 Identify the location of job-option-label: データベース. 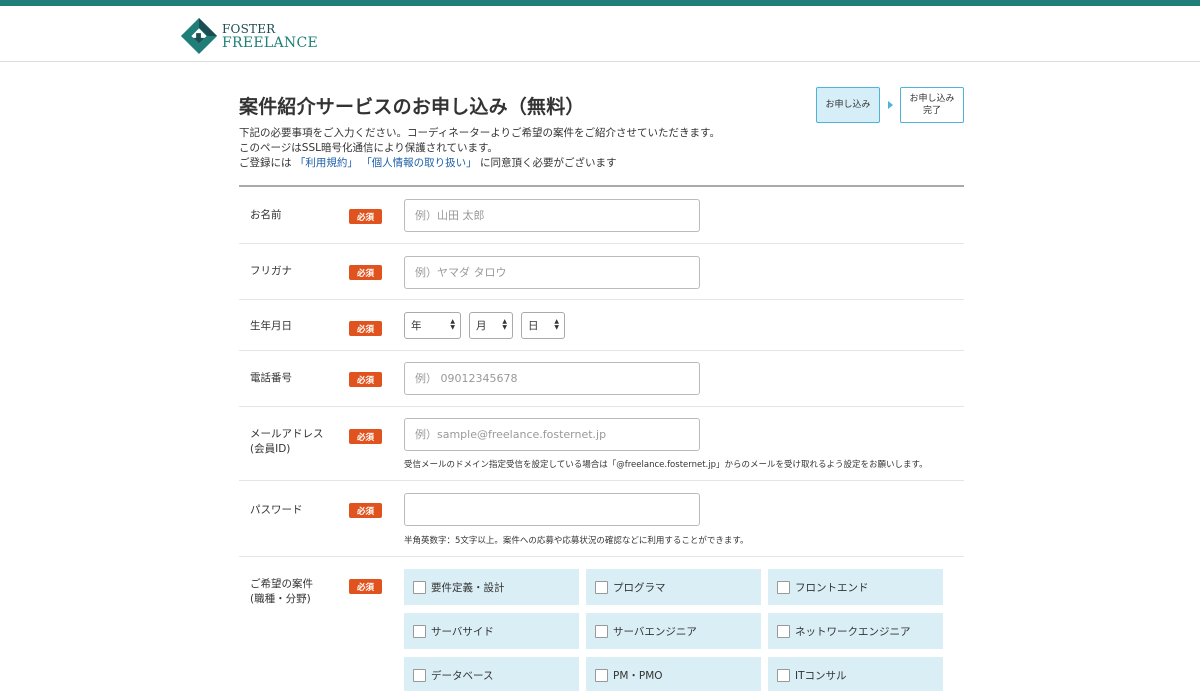
(462, 675).